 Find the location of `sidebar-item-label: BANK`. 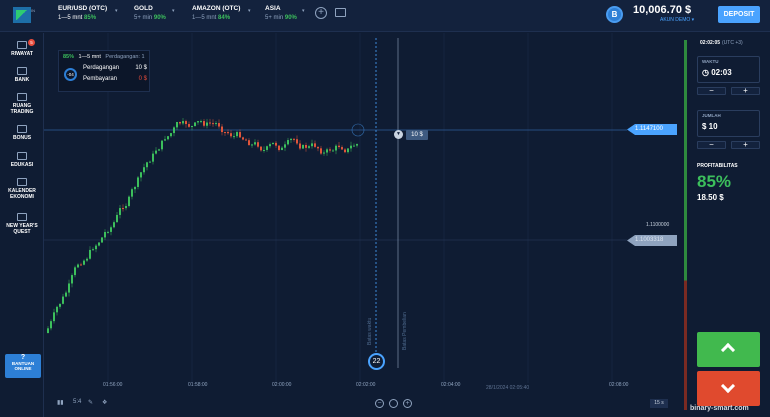

sidebar-item-label: BANK is located at coordinates (22, 80).